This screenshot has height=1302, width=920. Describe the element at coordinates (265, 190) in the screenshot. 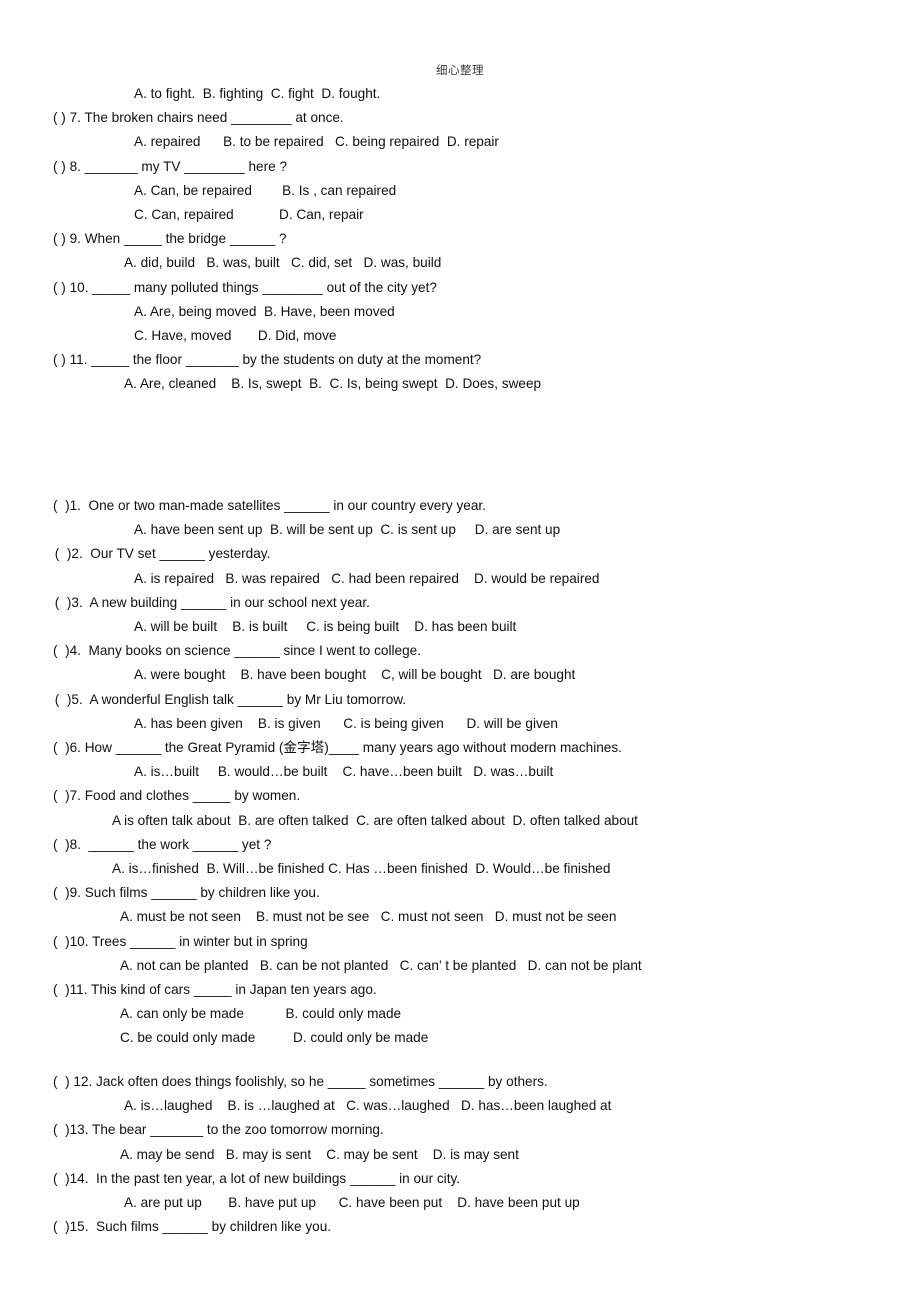

I see `question-group-a-line-5: A. Can, be repaired B. Is , can repaired` at that location.